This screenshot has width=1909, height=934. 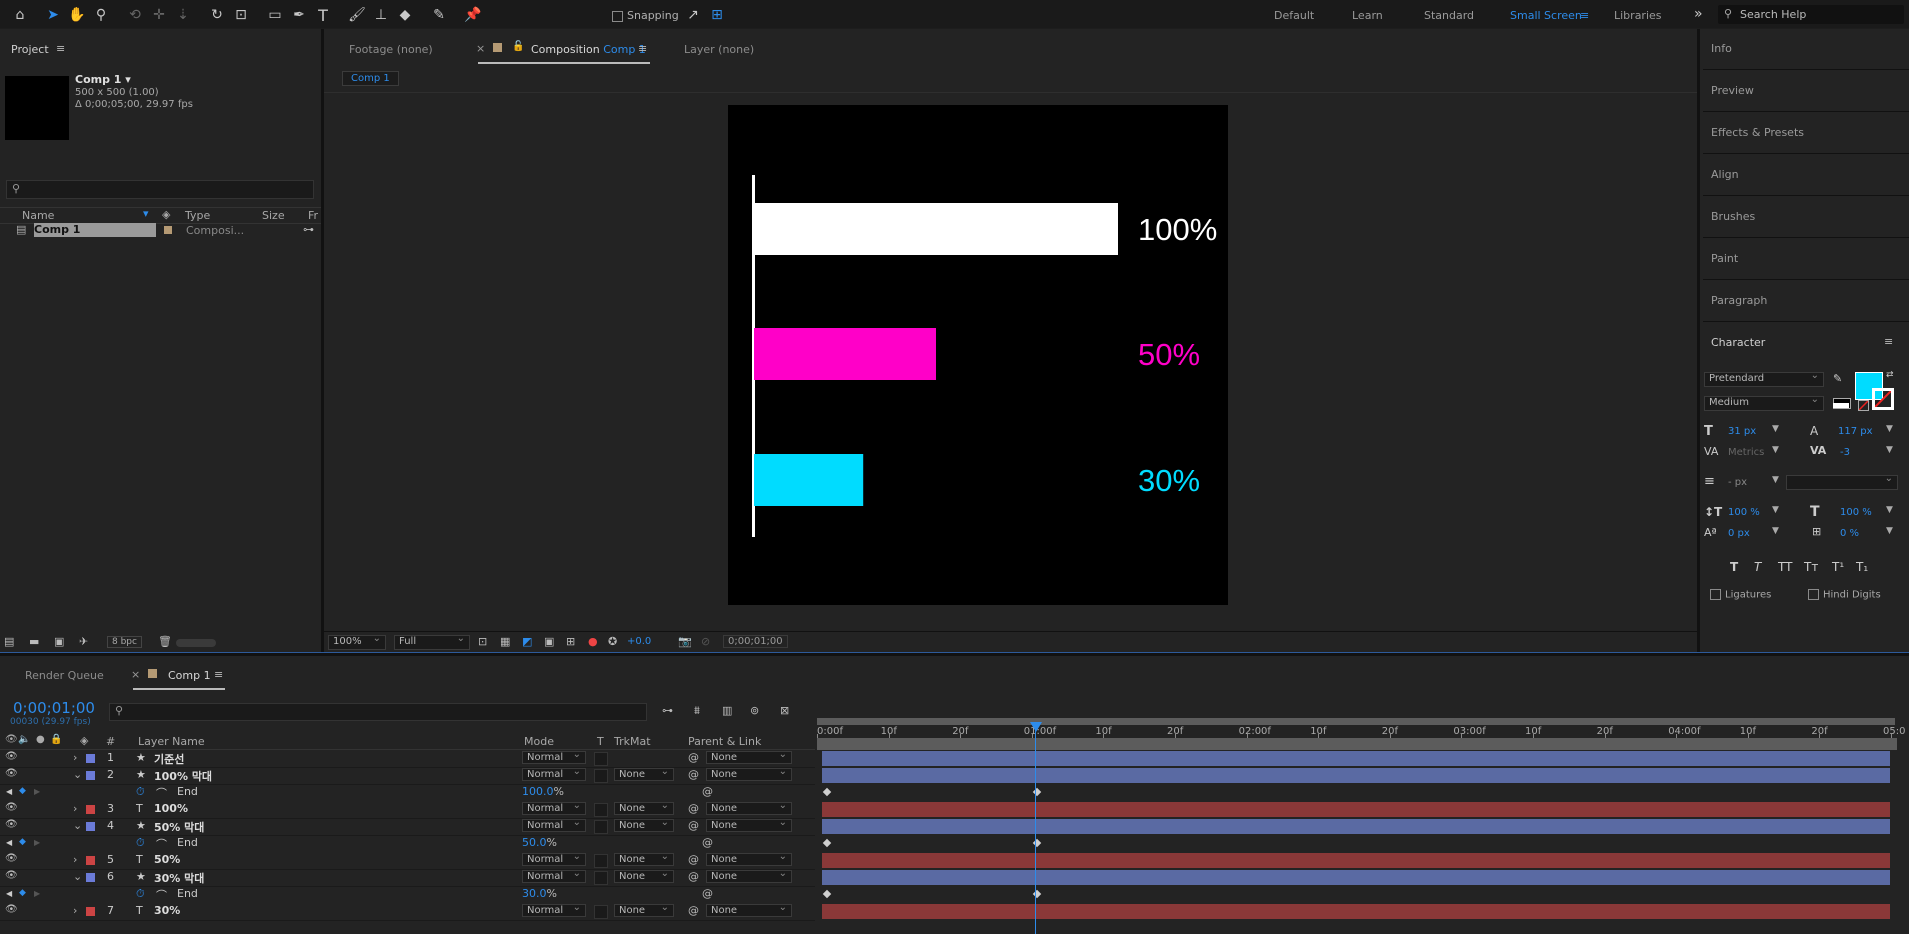 What do you see at coordinates (183, 15) in the screenshot?
I see `dolly-tool-icon: ⇣` at bounding box center [183, 15].